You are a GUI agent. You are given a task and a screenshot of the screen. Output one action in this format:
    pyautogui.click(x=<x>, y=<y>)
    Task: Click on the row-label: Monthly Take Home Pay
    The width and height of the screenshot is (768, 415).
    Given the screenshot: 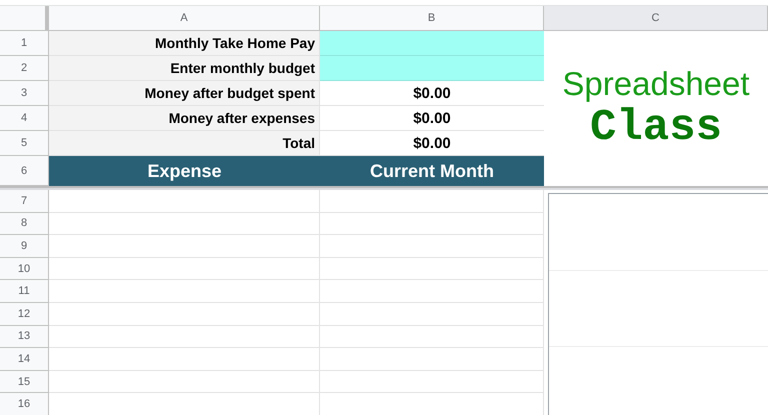 What is the action you would take?
    pyautogui.click(x=234, y=43)
    